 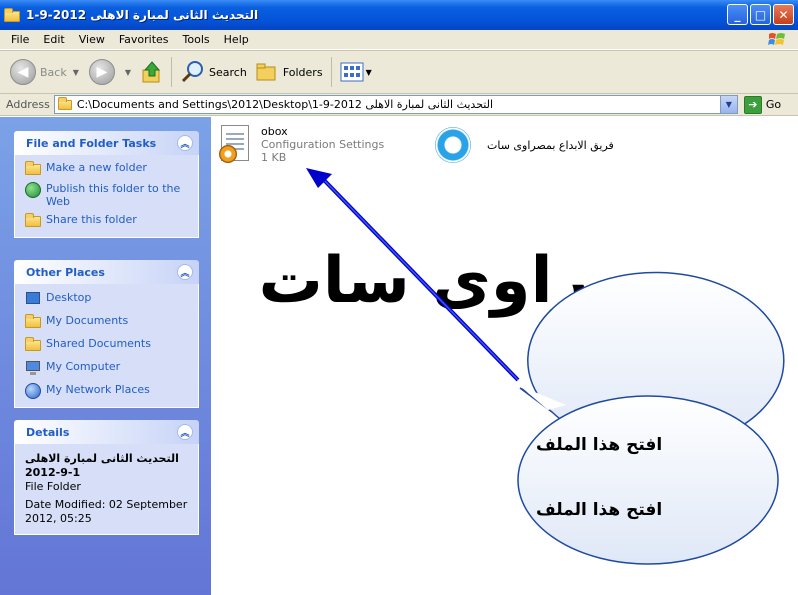 What do you see at coordinates (106, 432) in the screenshot?
I see `details-header: Details ︽` at bounding box center [106, 432].